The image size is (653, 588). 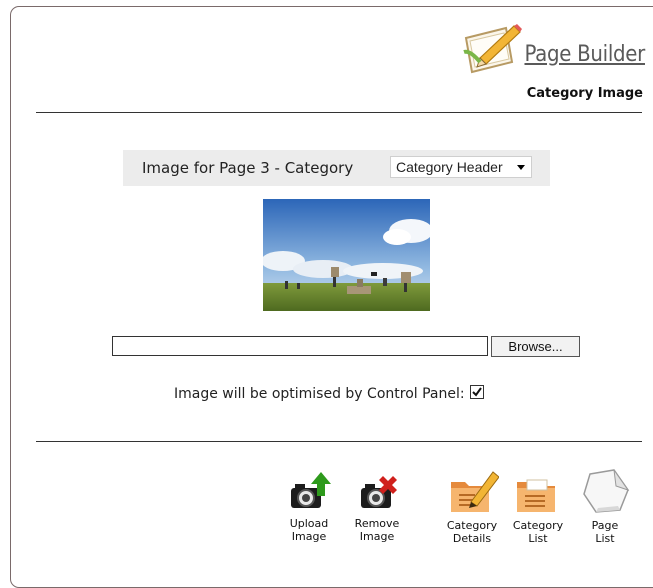 What do you see at coordinates (472, 525) in the screenshot?
I see `category-details-label-1: Category` at bounding box center [472, 525].